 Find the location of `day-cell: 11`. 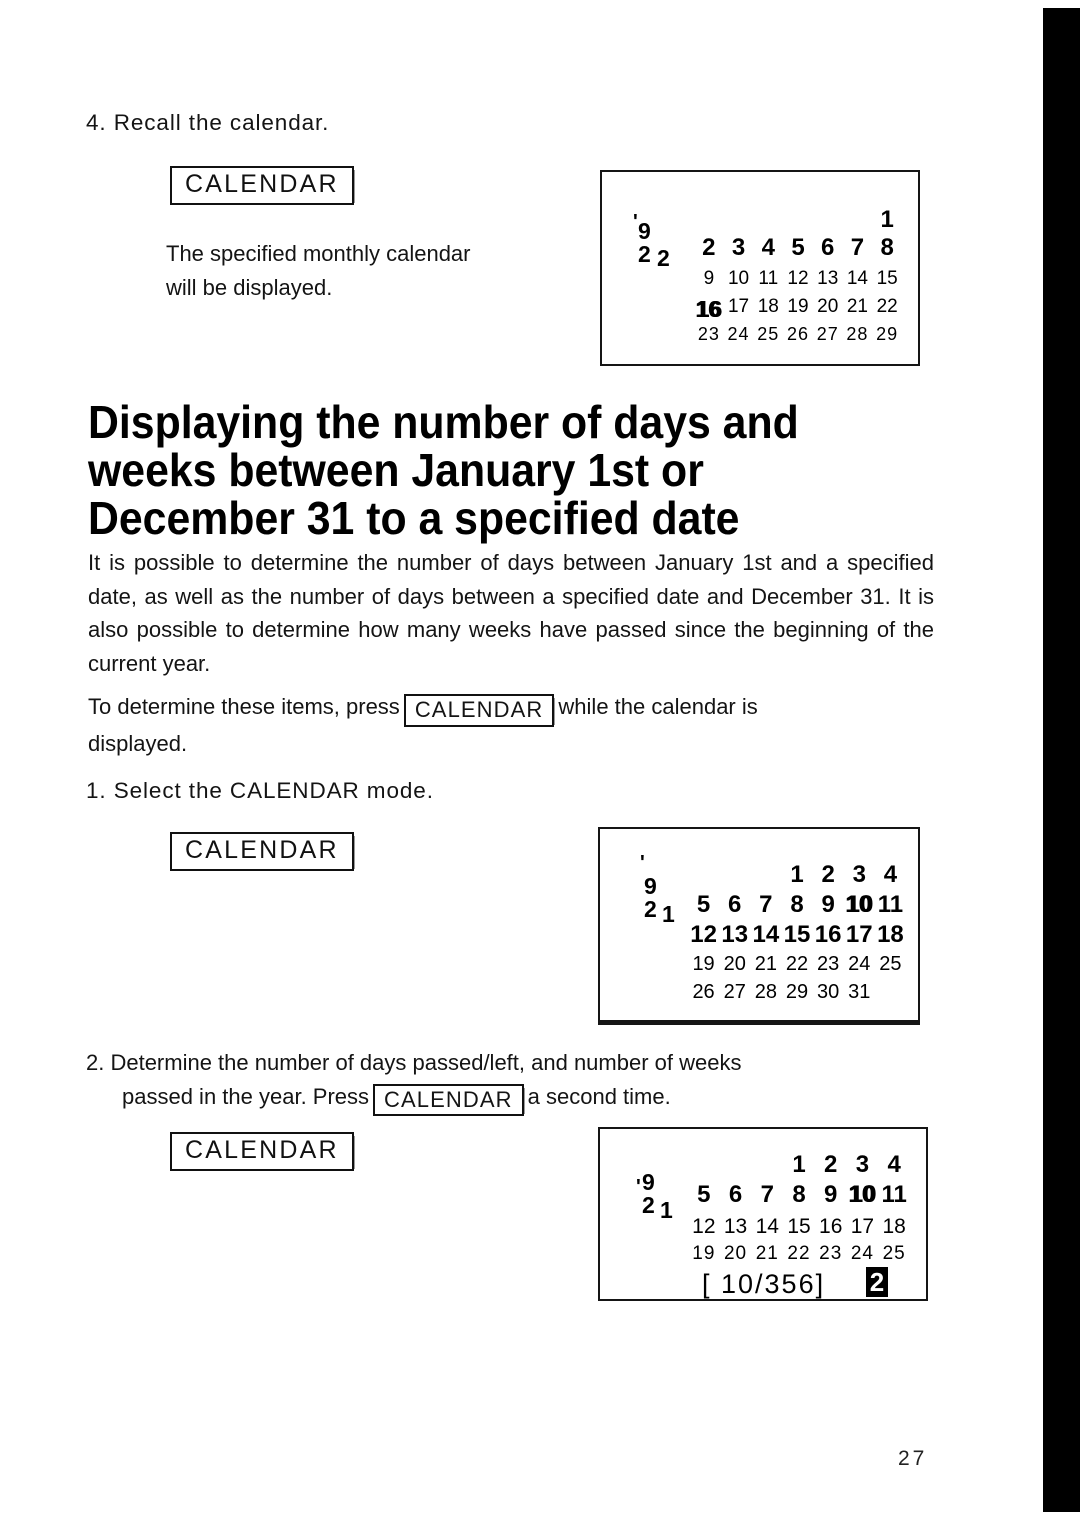

day-cell: 11 is located at coordinates (894, 1194).